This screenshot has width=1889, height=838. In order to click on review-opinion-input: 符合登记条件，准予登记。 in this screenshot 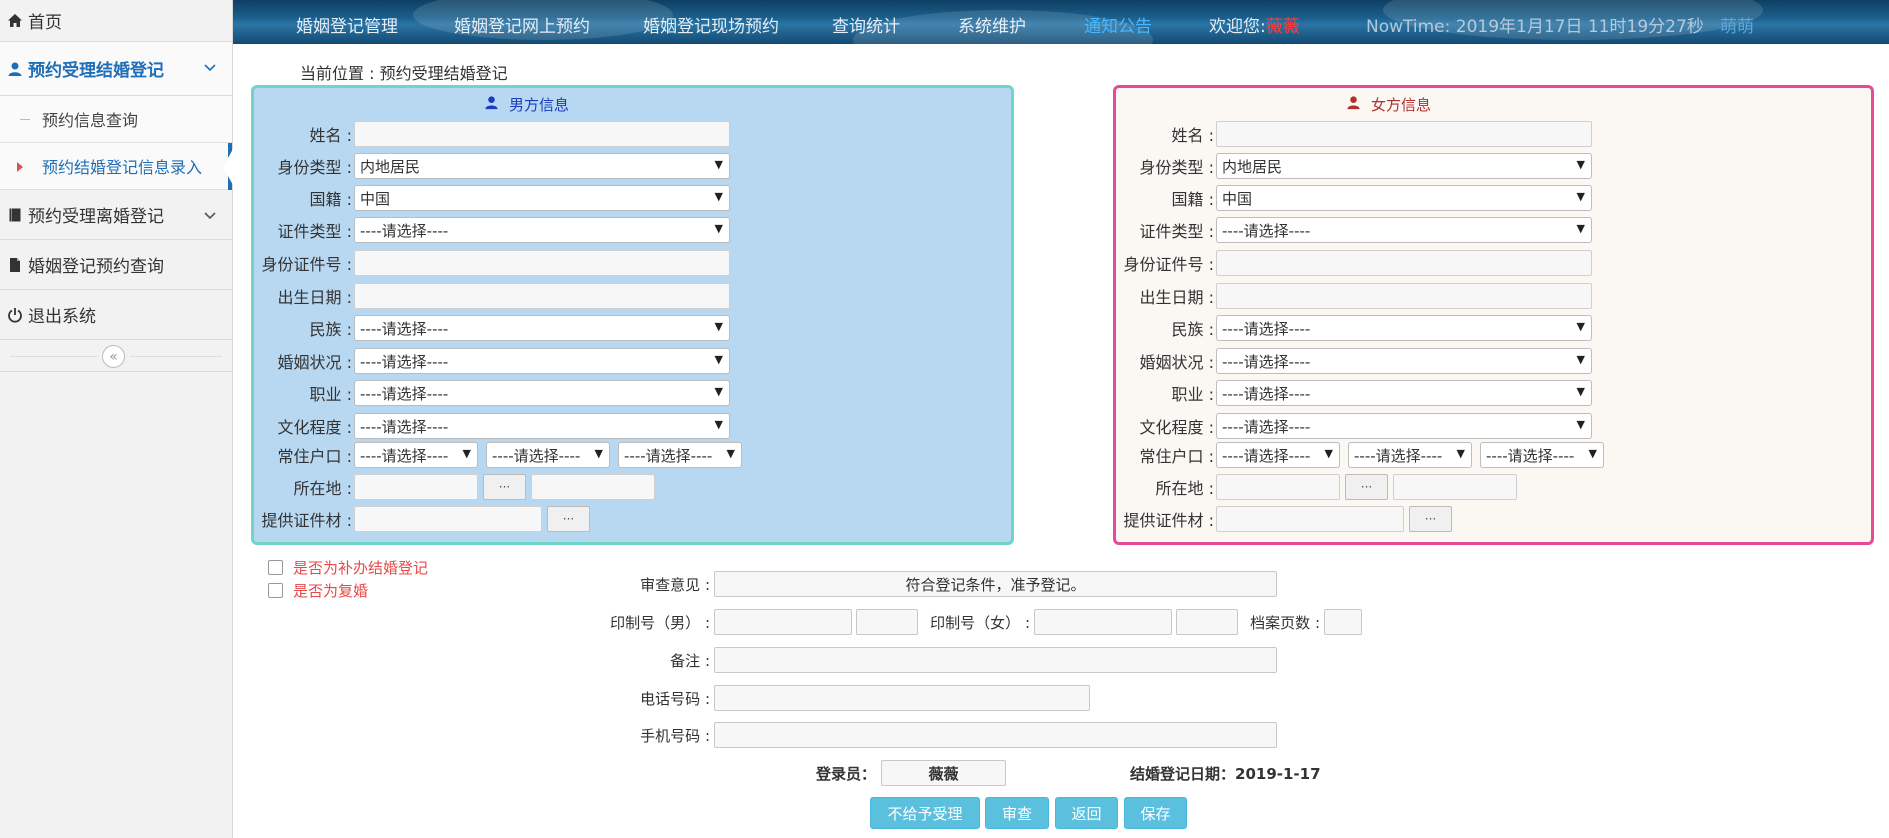, I will do `click(995, 584)`.